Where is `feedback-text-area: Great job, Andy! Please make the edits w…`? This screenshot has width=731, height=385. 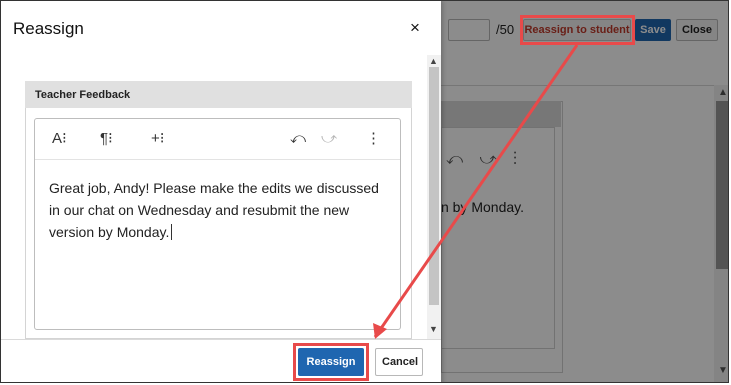 feedback-text-area: Great job, Andy! Please make the edits w… is located at coordinates (216, 210).